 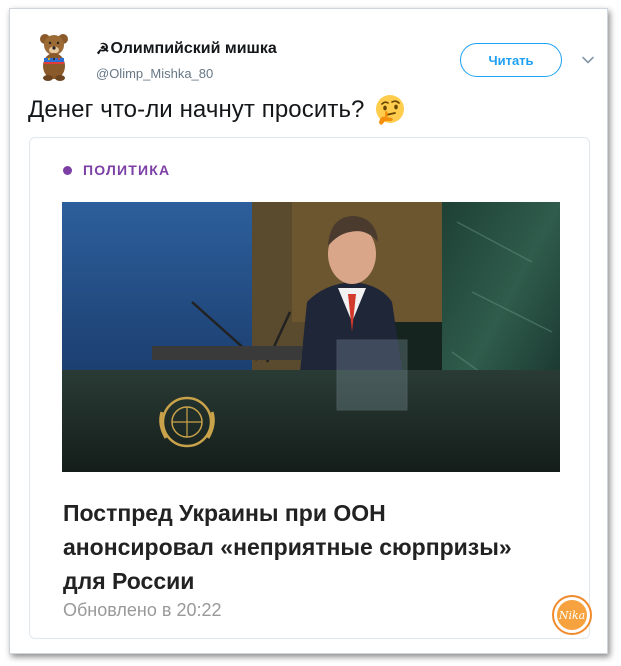 I want to click on thinking-face-emoji, so click(x=389, y=110).